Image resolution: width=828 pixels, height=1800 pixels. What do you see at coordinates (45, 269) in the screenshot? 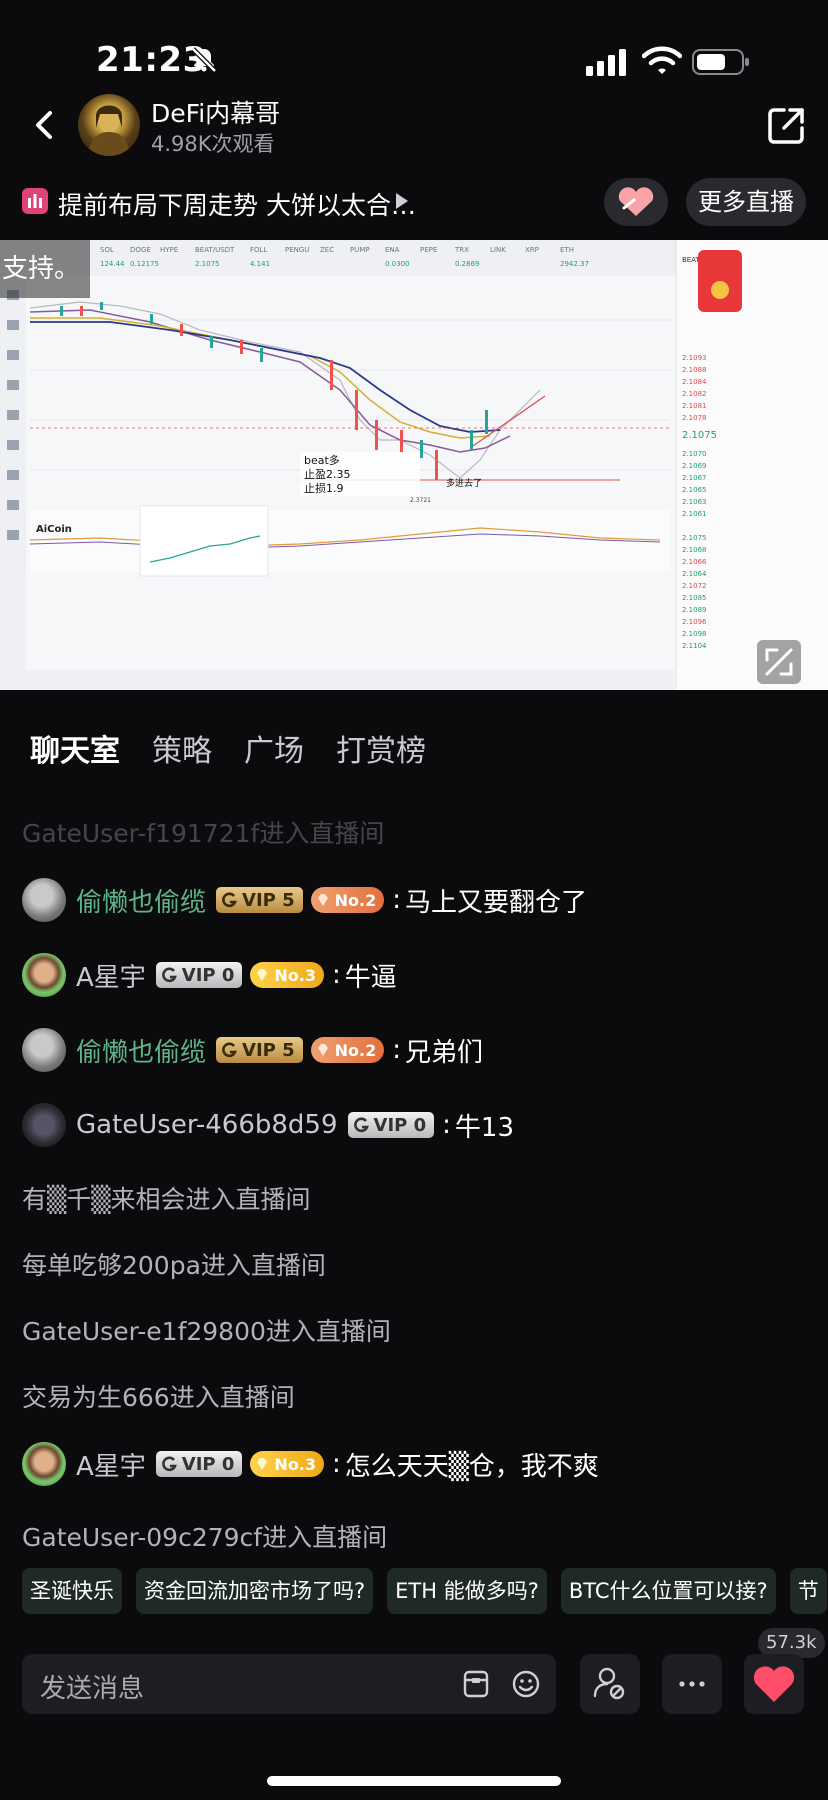
I see `video-subtitle: 支持。` at bounding box center [45, 269].